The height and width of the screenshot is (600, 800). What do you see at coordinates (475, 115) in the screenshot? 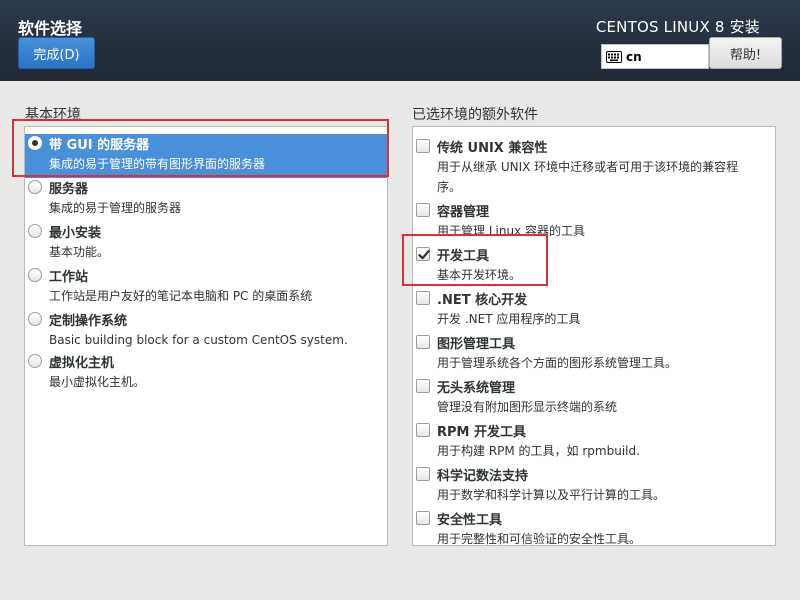
I see `addons-label: 已选环境的额外软件` at bounding box center [475, 115].